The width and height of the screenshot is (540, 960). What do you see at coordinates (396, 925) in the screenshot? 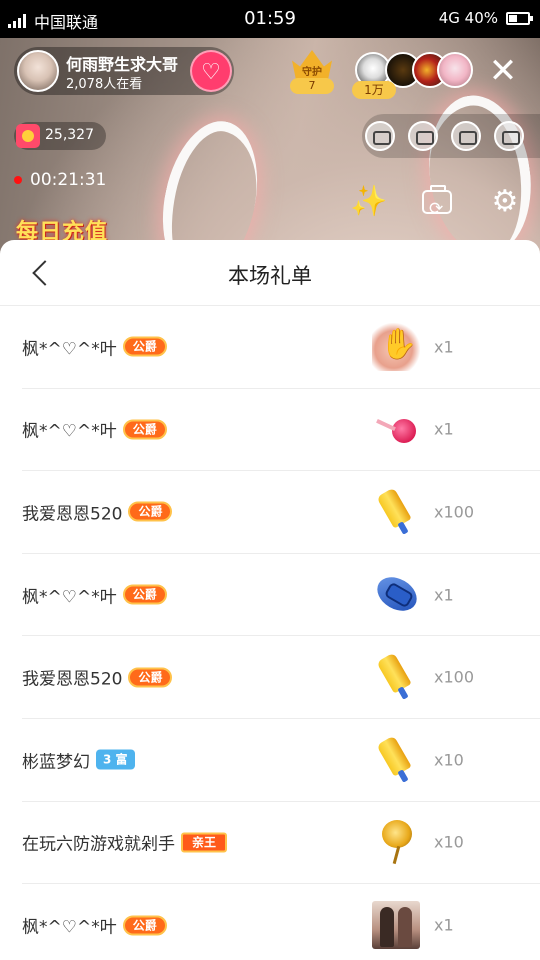
I see `couple-photo-icon` at bounding box center [396, 925].